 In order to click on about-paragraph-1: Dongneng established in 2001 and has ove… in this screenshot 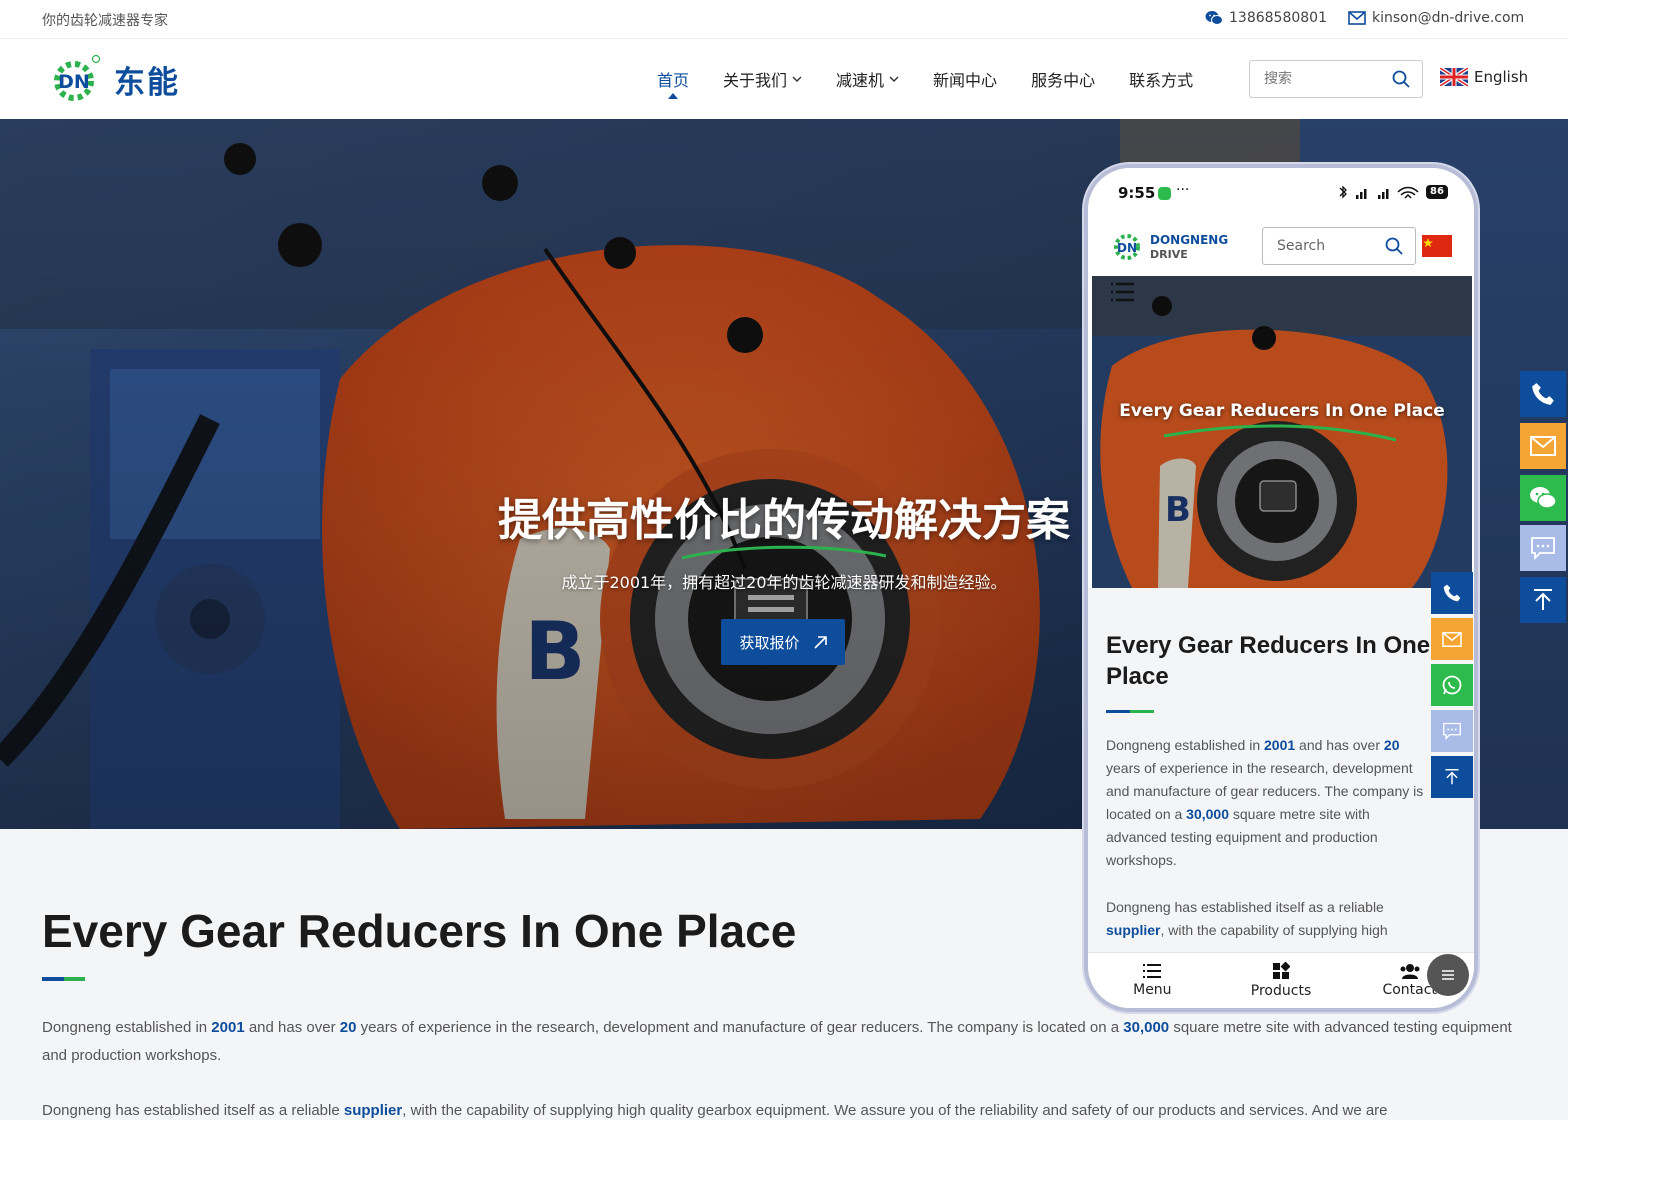, I will do `click(777, 1041)`.